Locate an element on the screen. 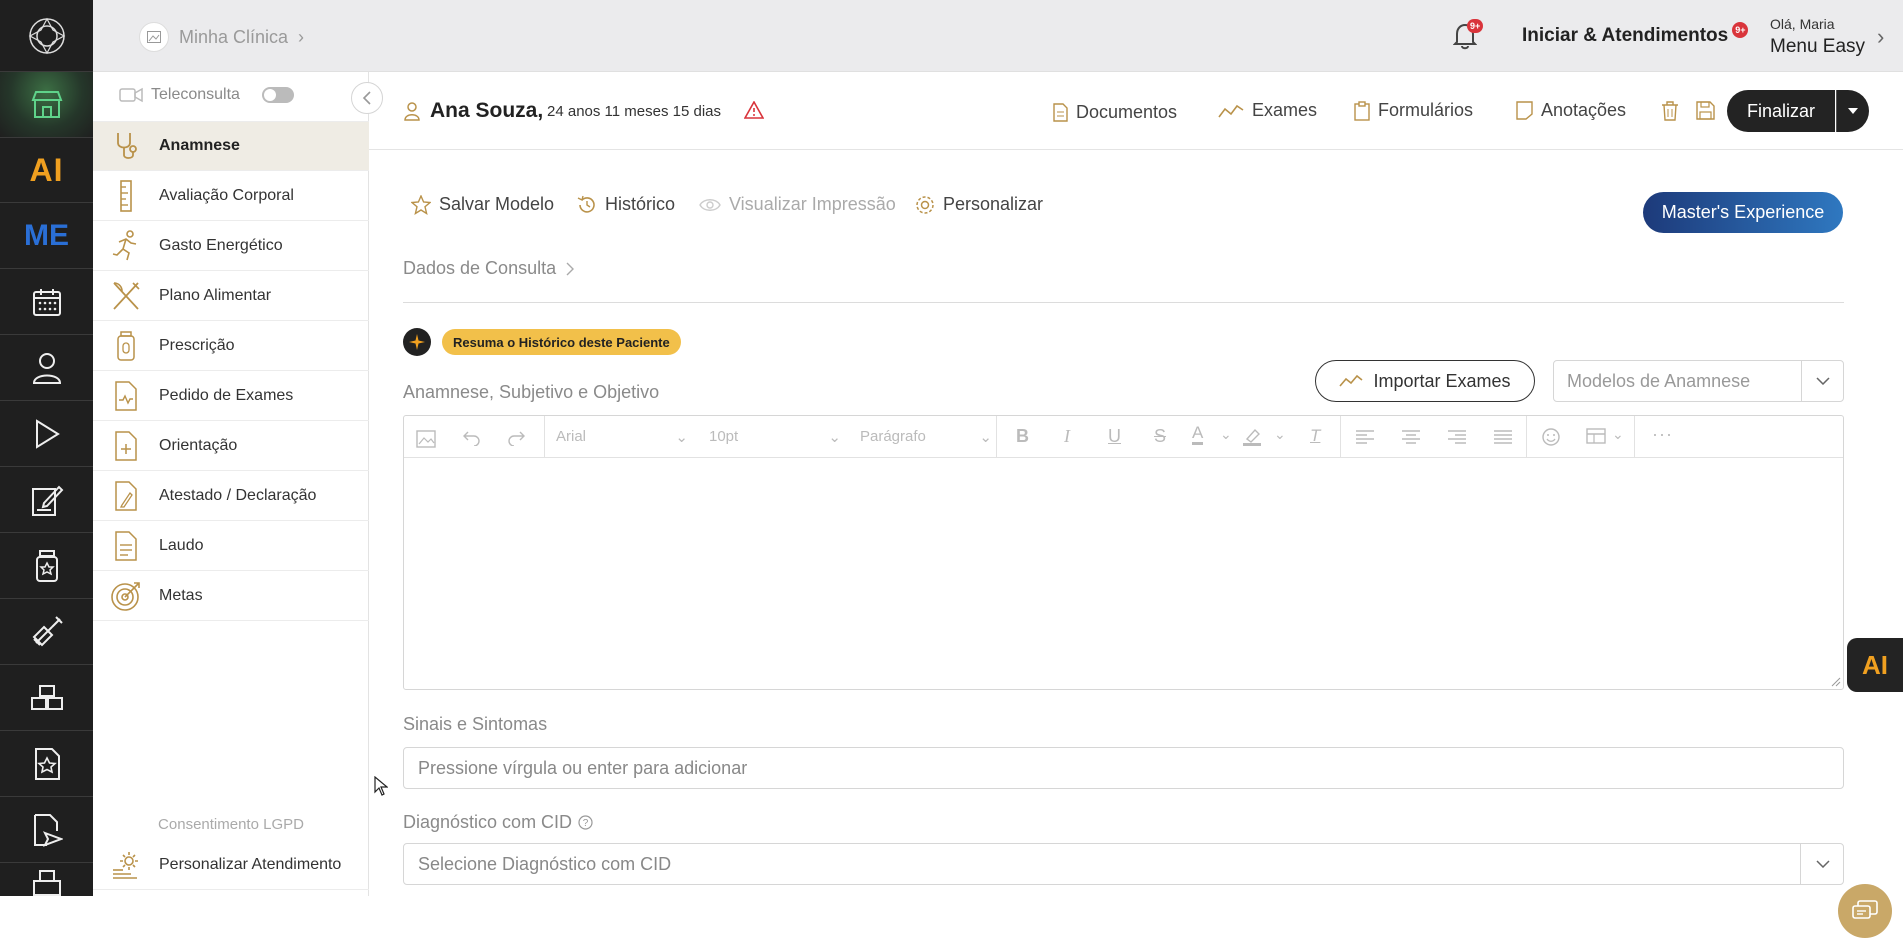 The width and height of the screenshot is (1903, 938). sidebar-item-metas: Metas is located at coordinates (231, 596).